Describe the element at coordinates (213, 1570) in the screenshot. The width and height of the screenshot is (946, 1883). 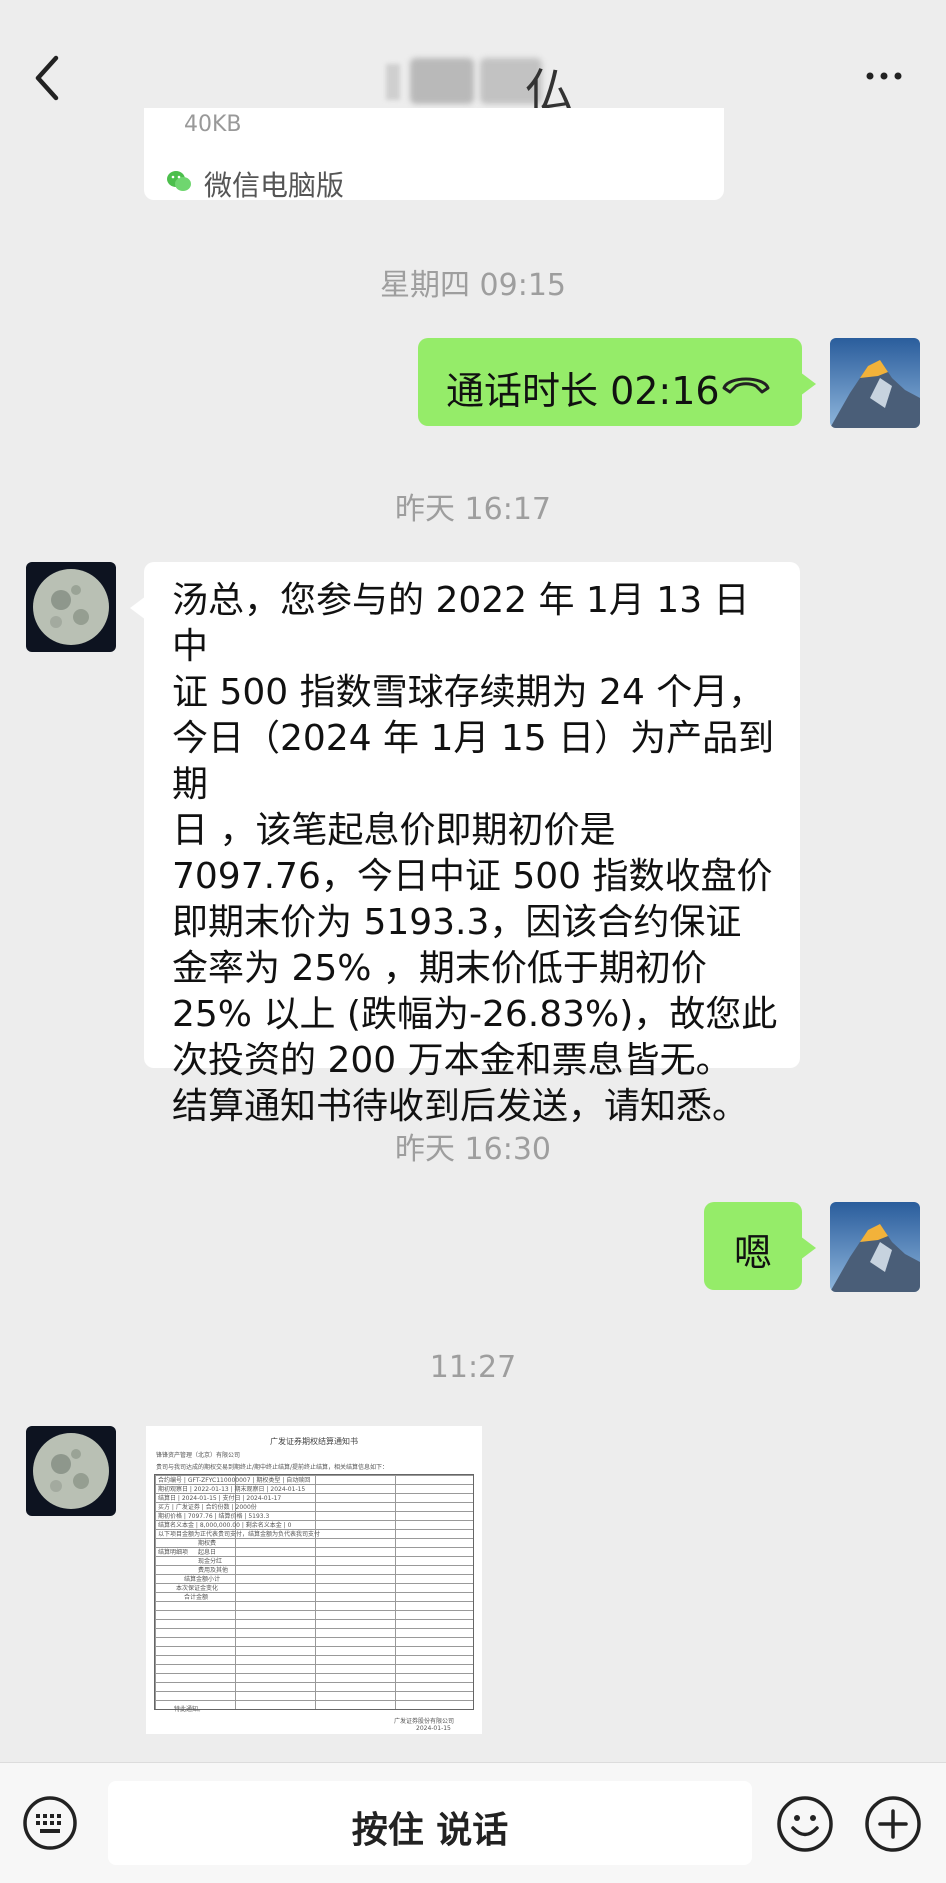
I see `doc-sub-label: 费用及其他` at that location.